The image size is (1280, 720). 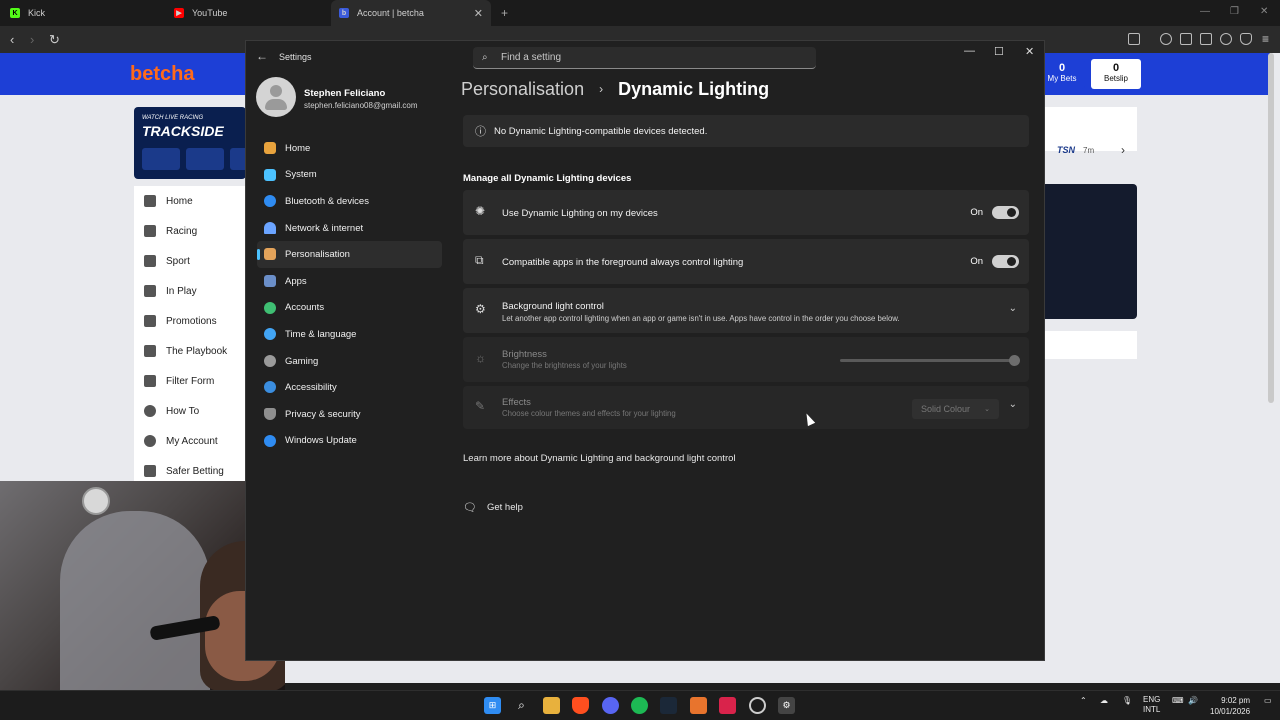 I want to click on taskbar-clock: 9:02 pm 10/01/2026, so click(x=1230, y=706).